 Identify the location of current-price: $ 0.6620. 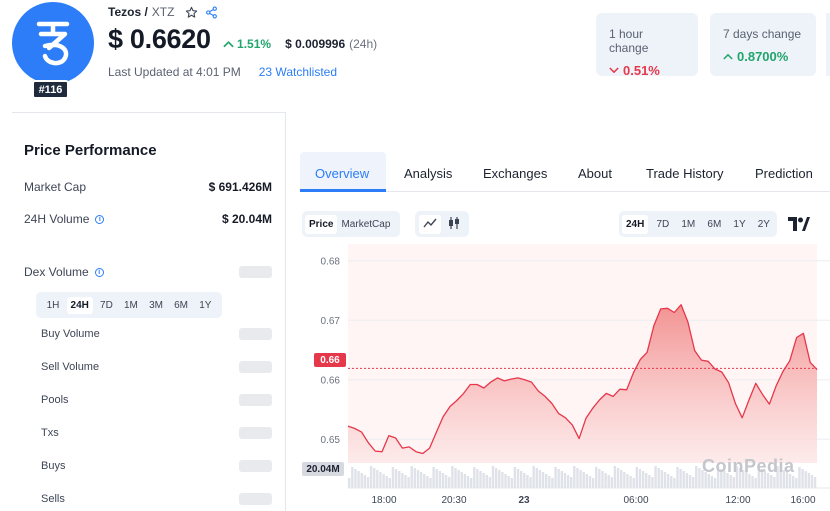
(159, 39).